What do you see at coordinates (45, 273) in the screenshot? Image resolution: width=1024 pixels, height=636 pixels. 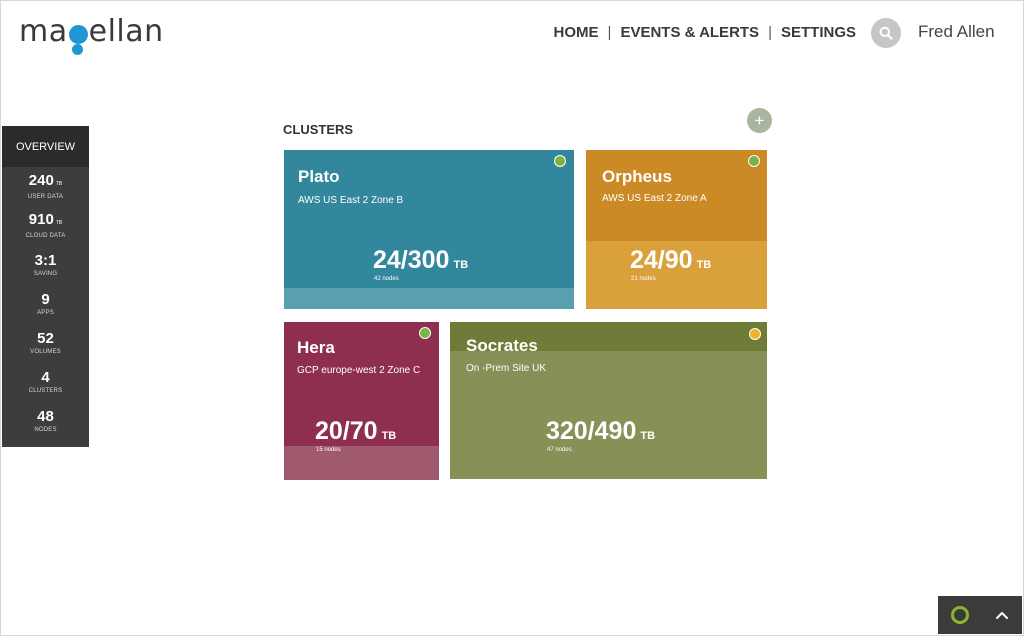 I see `stat-label: SAVING` at bounding box center [45, 273].